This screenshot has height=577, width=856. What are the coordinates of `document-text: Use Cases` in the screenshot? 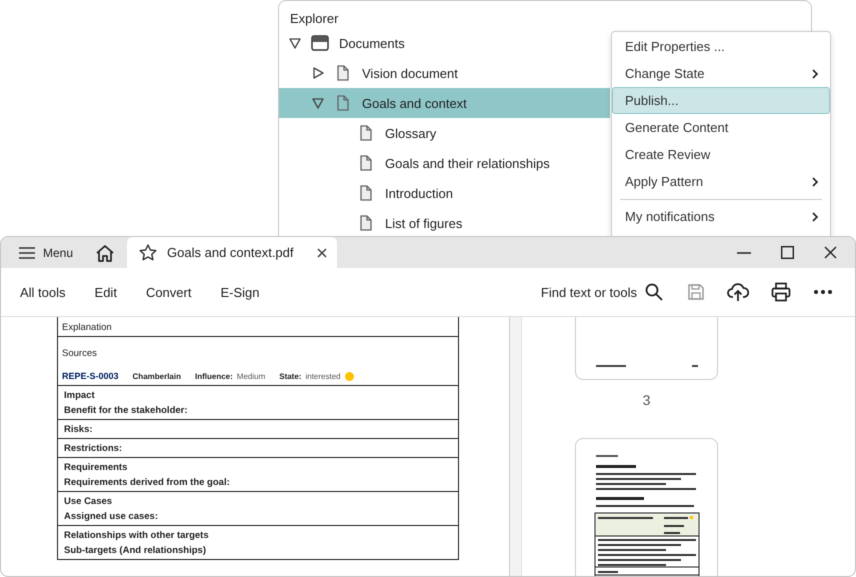 It's located at (89, 502).